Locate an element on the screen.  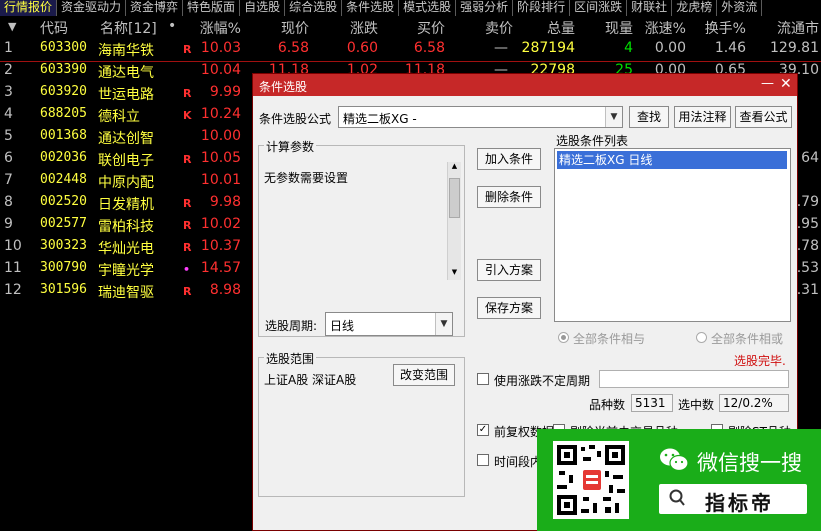
condition-list: 精选二板XG 日线 is located at coordinates (672, 235).